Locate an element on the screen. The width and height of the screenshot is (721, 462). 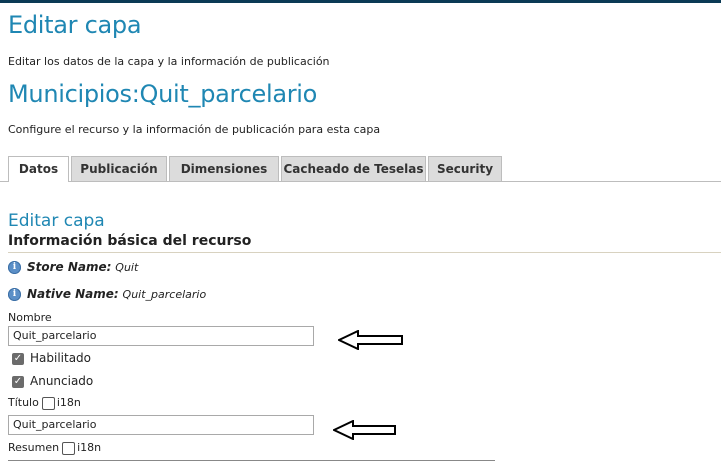
habilitado-label: Habilitado is located at coordinates (61, 358).